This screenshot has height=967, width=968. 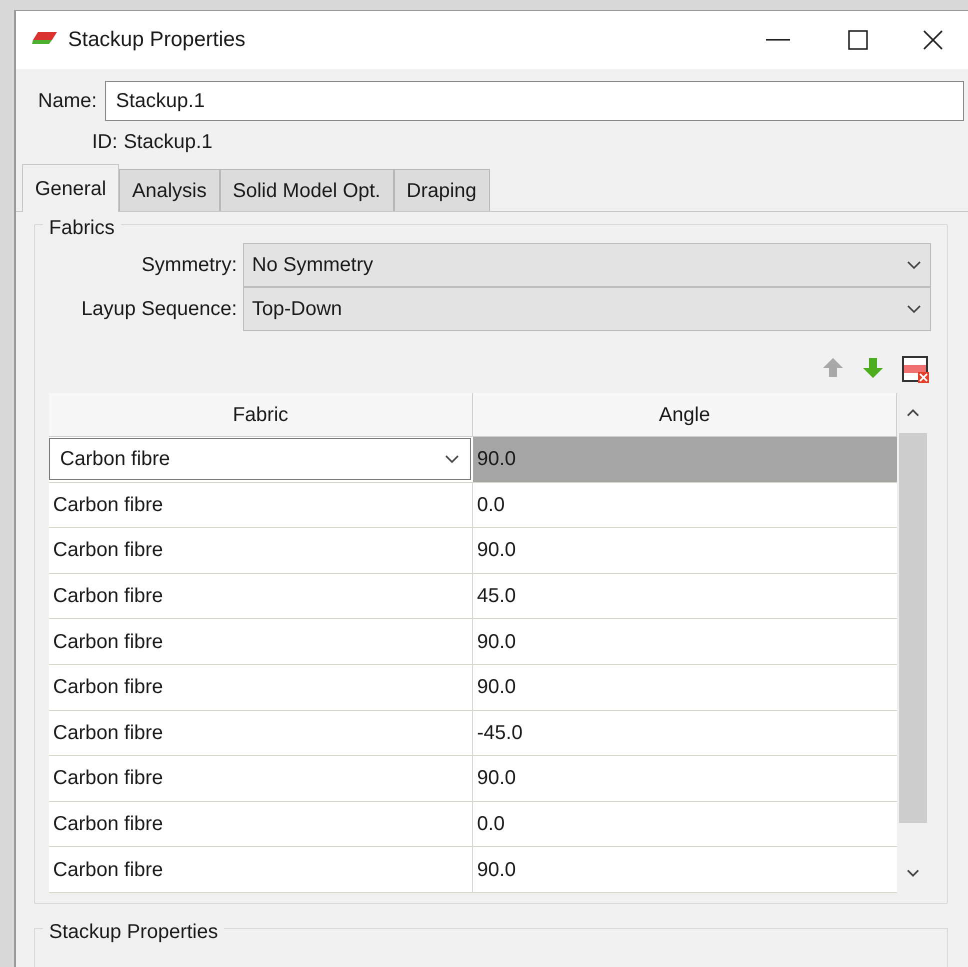 What do you see at coordinates (858, 40) in the screenshot?
I see `maximize-icon` at bounding box center [858, 40].